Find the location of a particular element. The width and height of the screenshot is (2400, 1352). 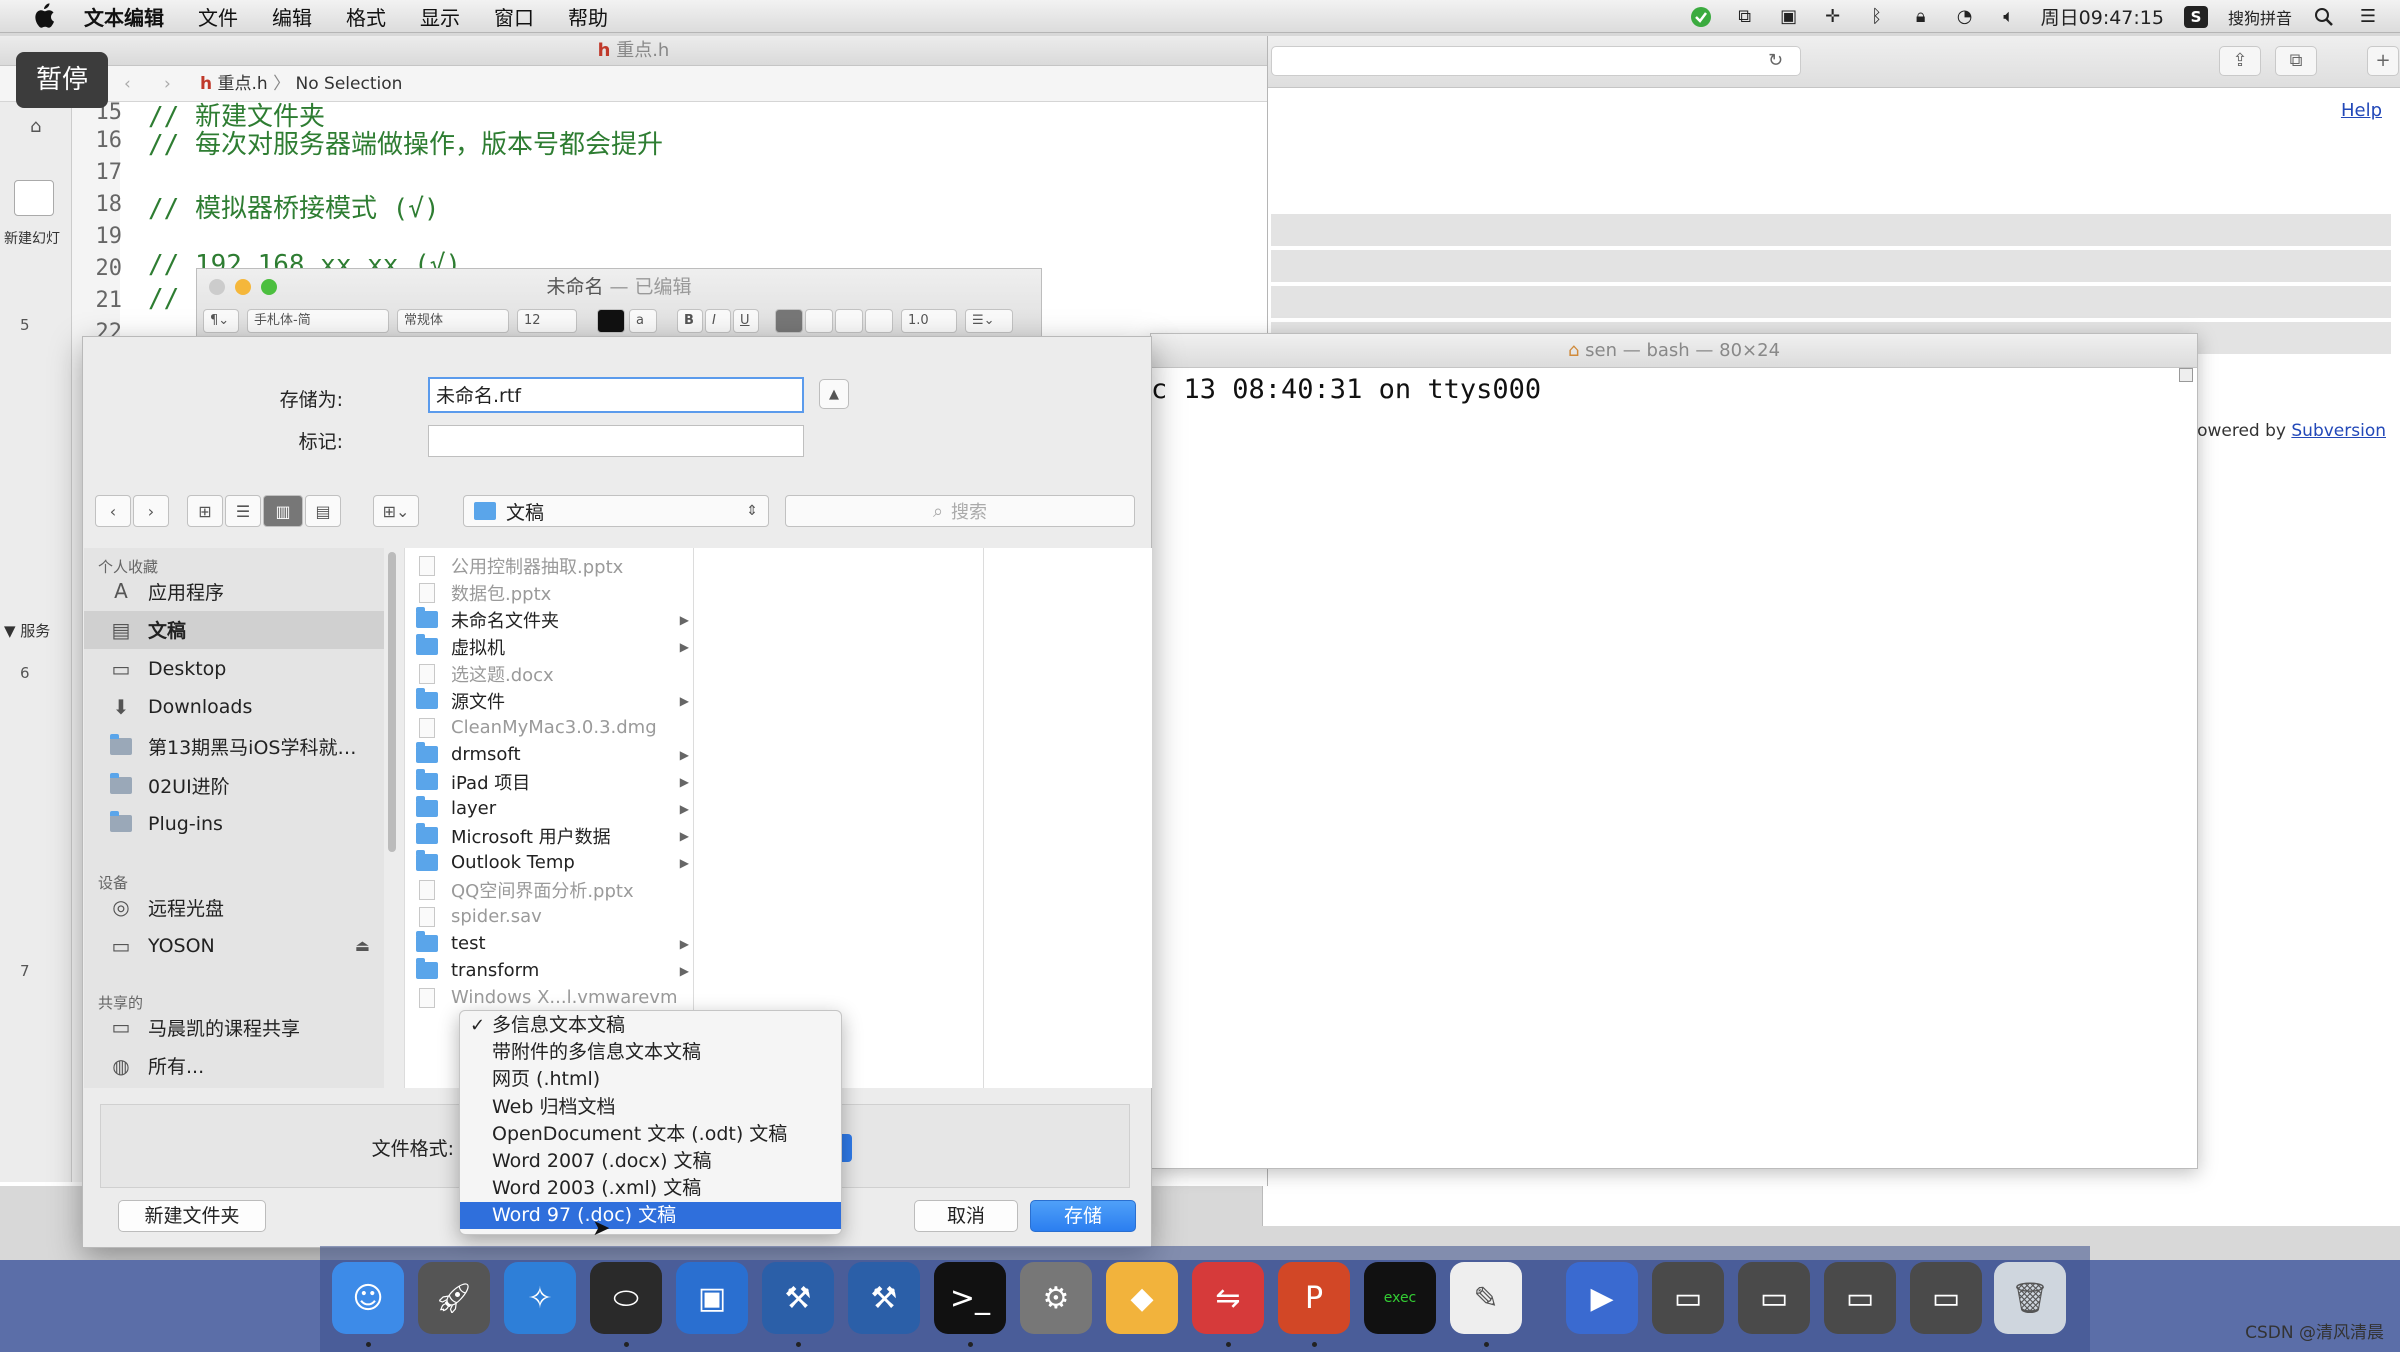

align-center-icon is located at coordinates (819, 321).